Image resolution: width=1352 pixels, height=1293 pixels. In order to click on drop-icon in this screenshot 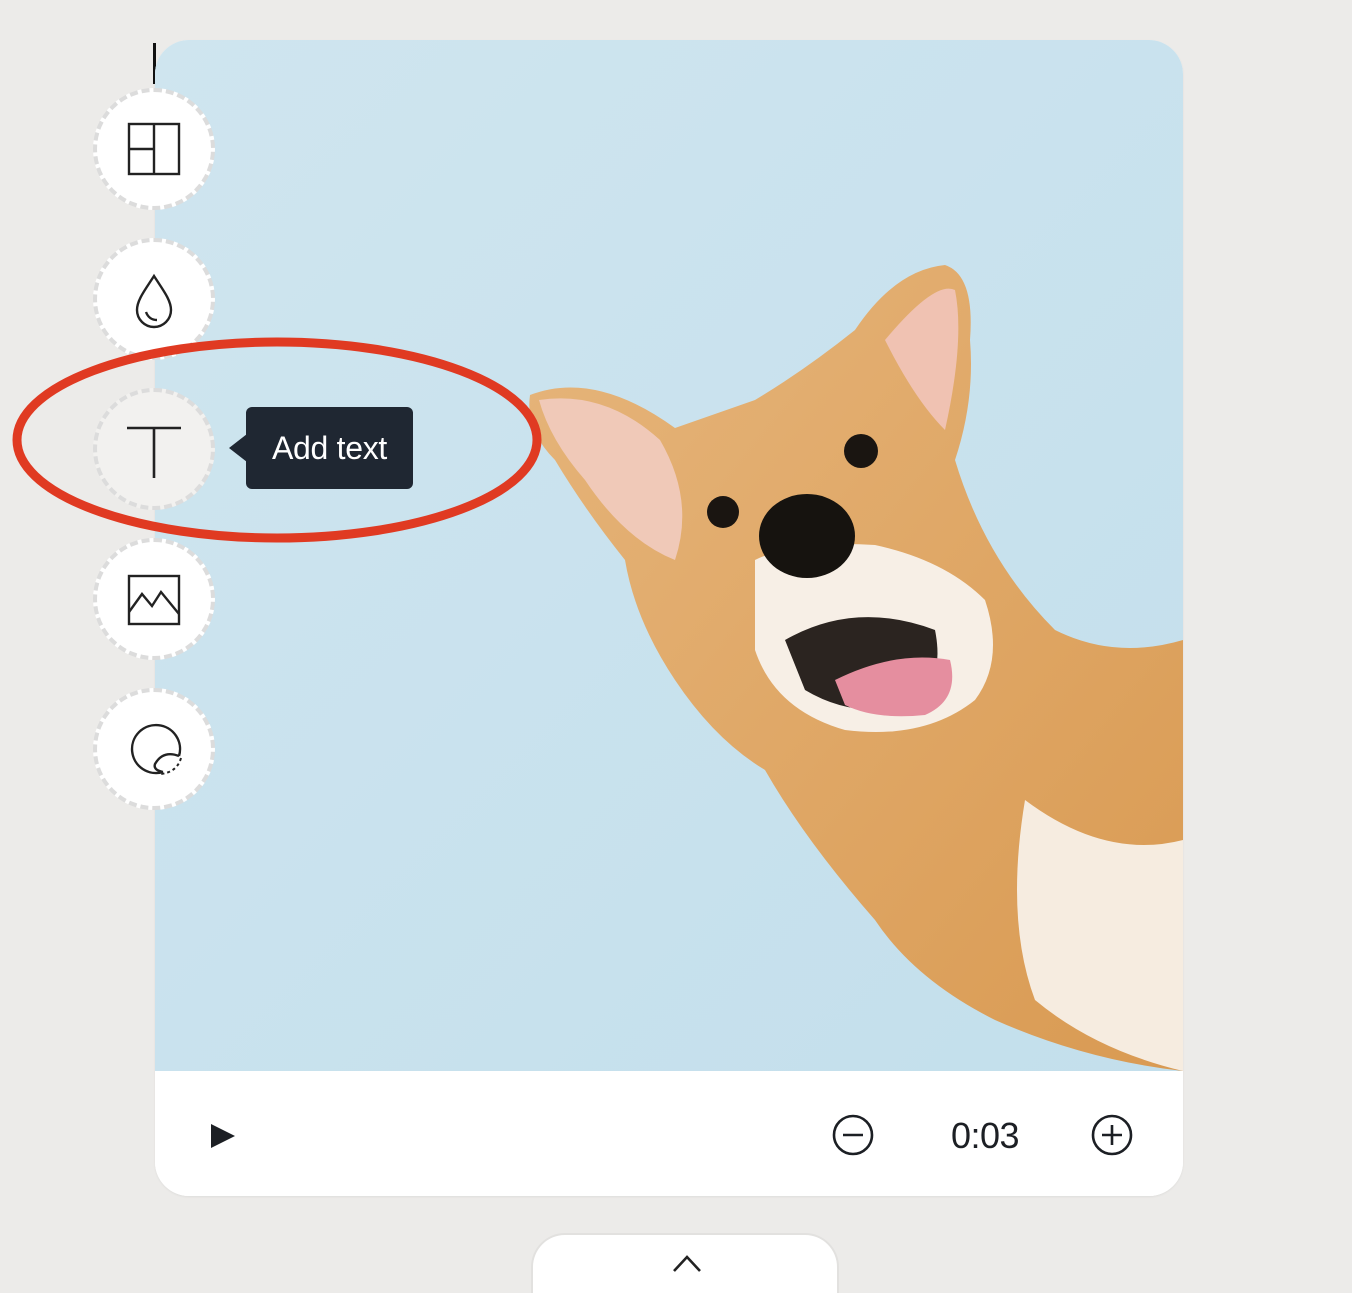, I will do `click(154, 301)`.